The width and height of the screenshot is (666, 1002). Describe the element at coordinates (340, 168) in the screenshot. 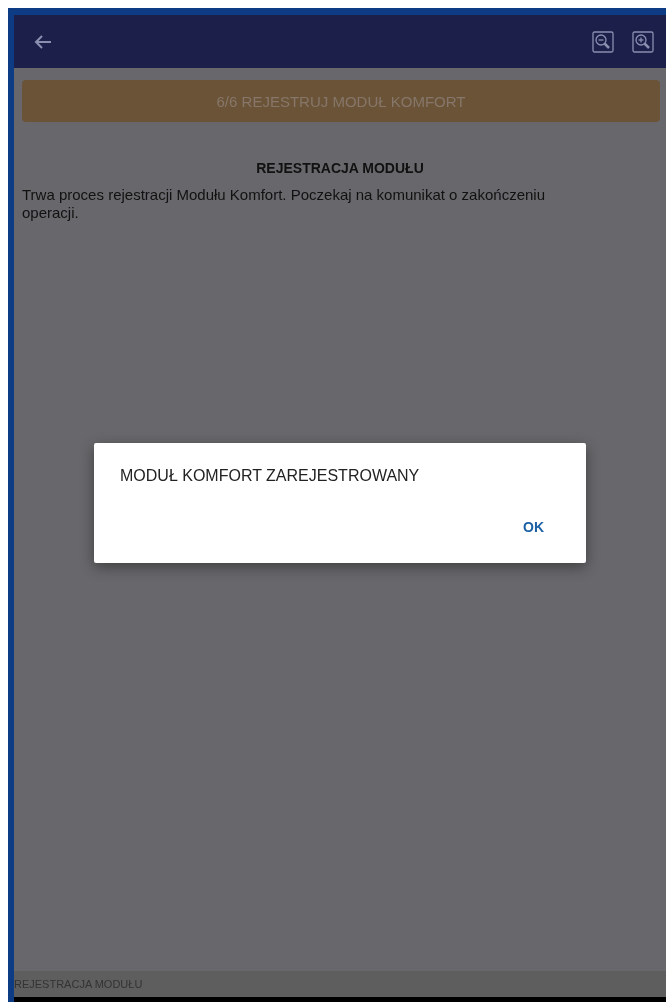

I see `section-title: REJESTRACJA MODUŁU` at that location.